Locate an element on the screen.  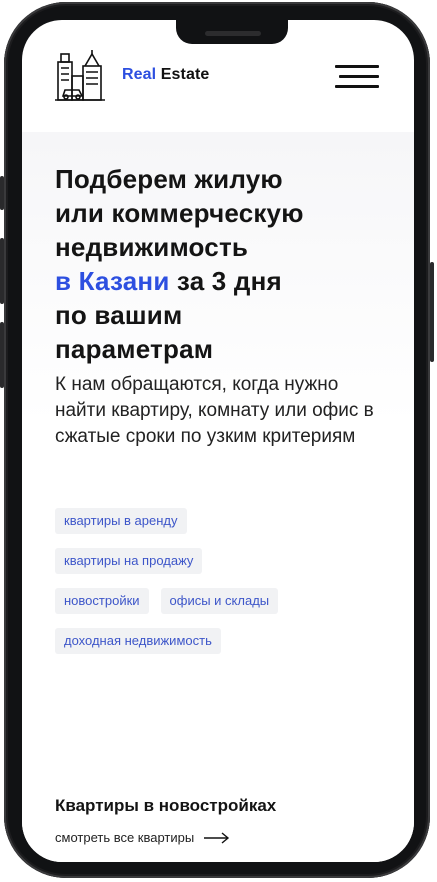
headline-line-1: Подберем жилую is located at coordinates (169, 179).